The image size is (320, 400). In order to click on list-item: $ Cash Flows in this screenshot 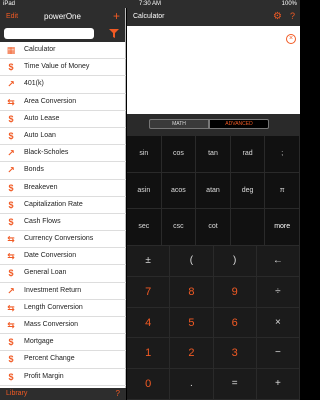, I will do `click(63, 223)`.